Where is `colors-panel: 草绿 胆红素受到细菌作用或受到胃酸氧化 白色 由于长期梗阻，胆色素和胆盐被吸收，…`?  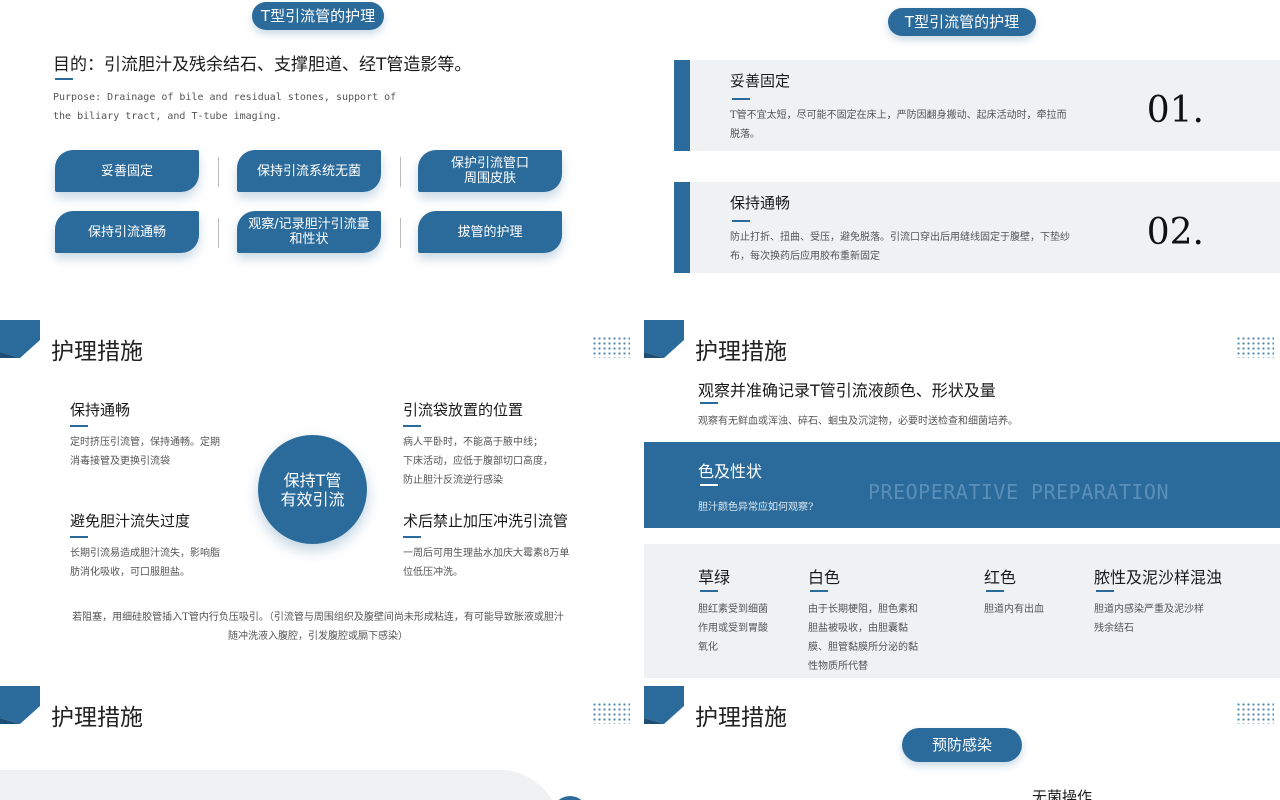 colors-panel: 草绿 胆红素受到细菌作用或受到胃酸氧化 白色 由于长期梗阻，胆色素和胆盐被吸收，… is located at coordinates (962, 611).